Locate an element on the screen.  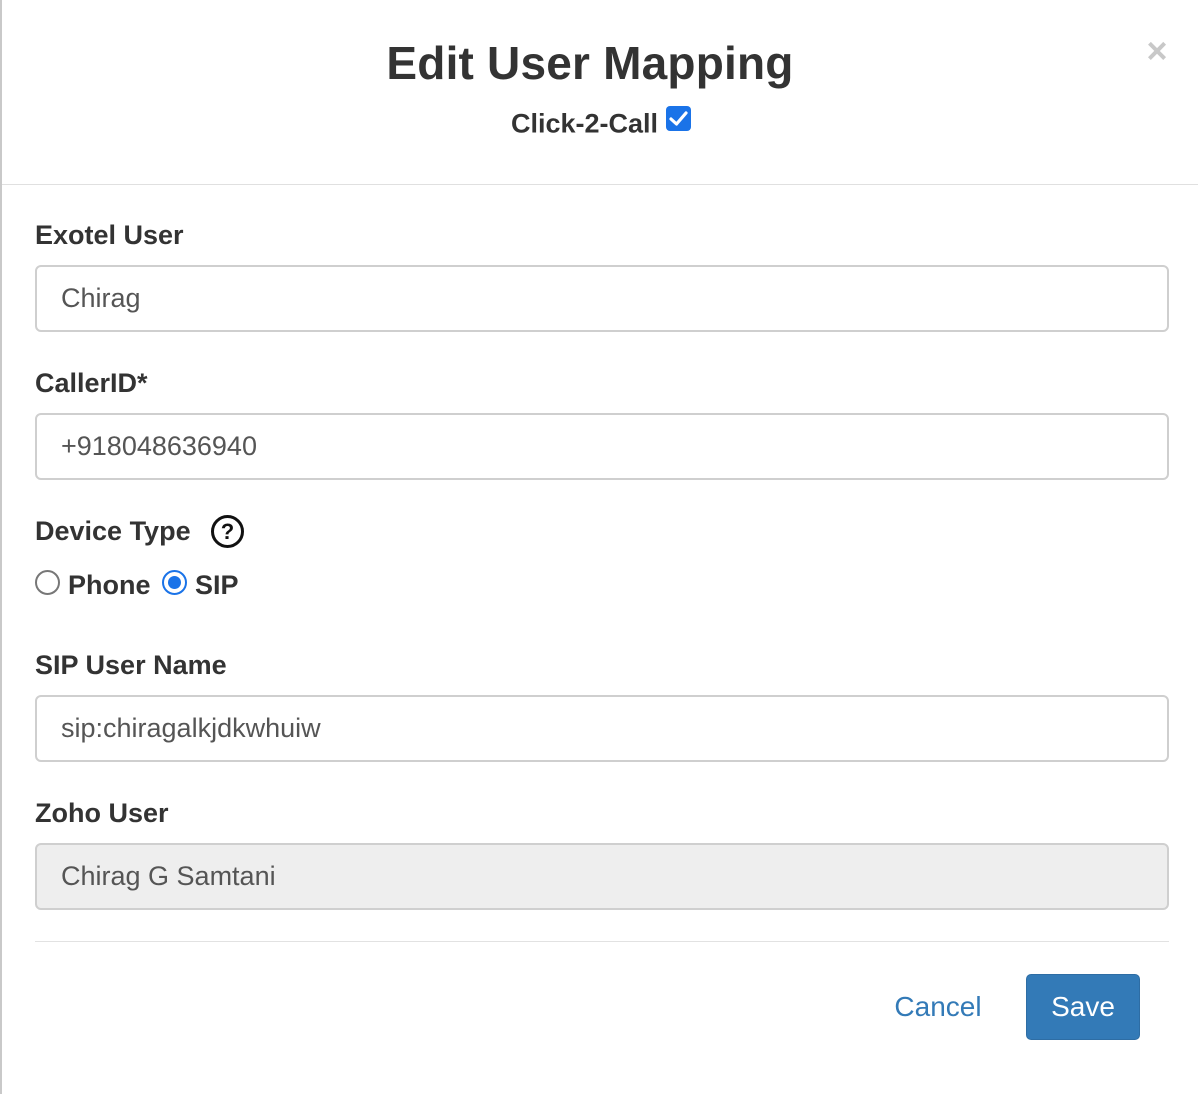
checkmark-icon is located at coordinates (678, 118).